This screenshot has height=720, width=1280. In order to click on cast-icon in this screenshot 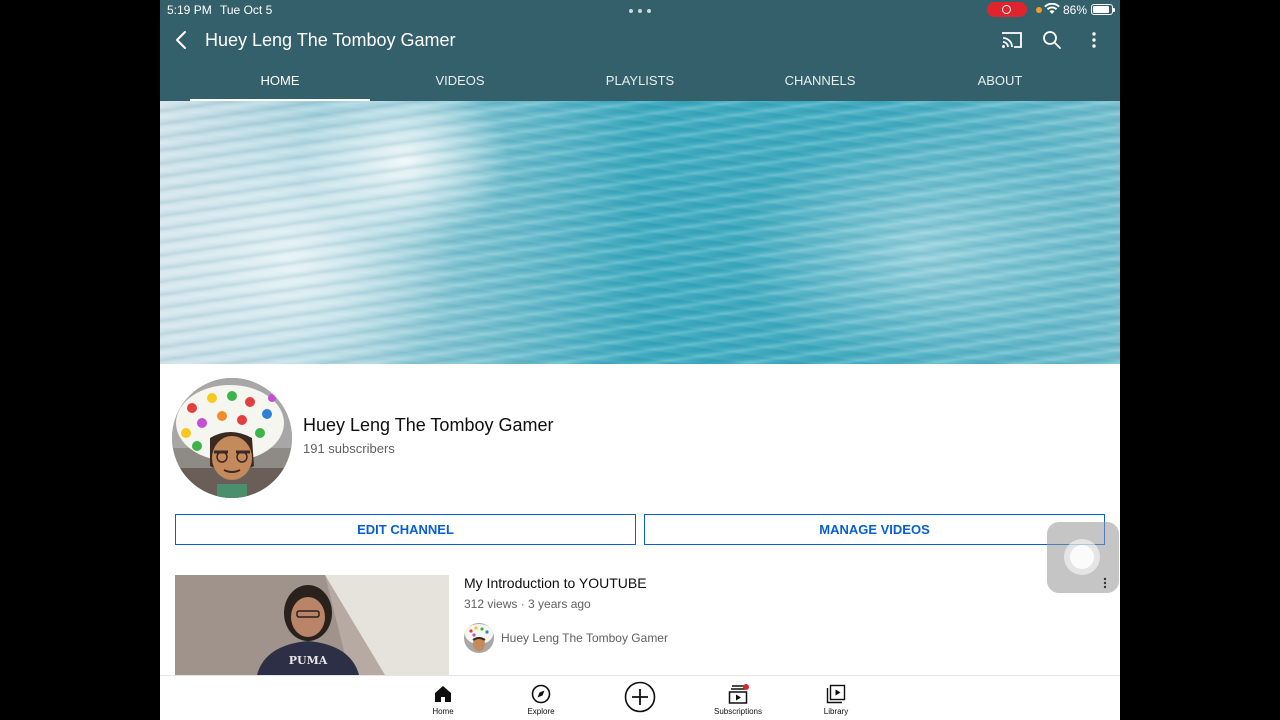, I will do `click(1012, 40)`.